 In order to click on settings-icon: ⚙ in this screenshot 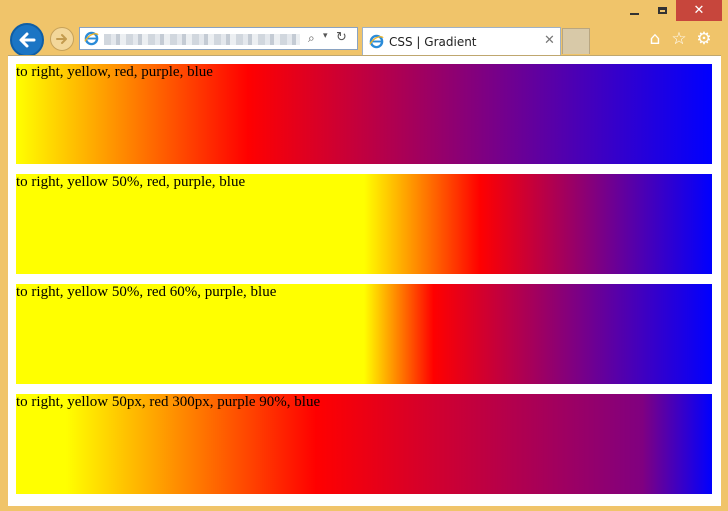, I will do `click(704, 39)`.